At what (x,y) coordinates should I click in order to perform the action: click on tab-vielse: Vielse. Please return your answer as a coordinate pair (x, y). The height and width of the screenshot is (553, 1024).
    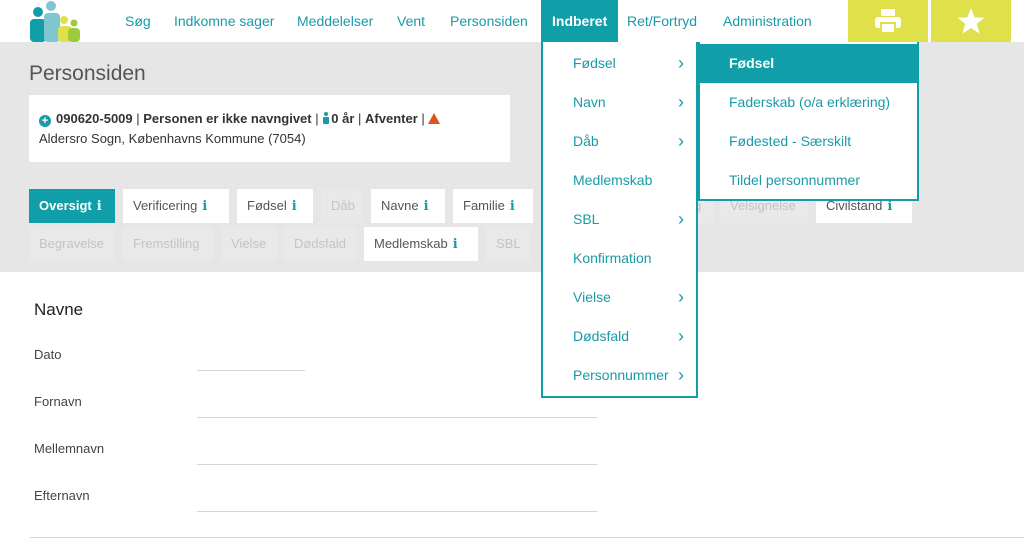
    Looking at the image, I should click on (249, 244).